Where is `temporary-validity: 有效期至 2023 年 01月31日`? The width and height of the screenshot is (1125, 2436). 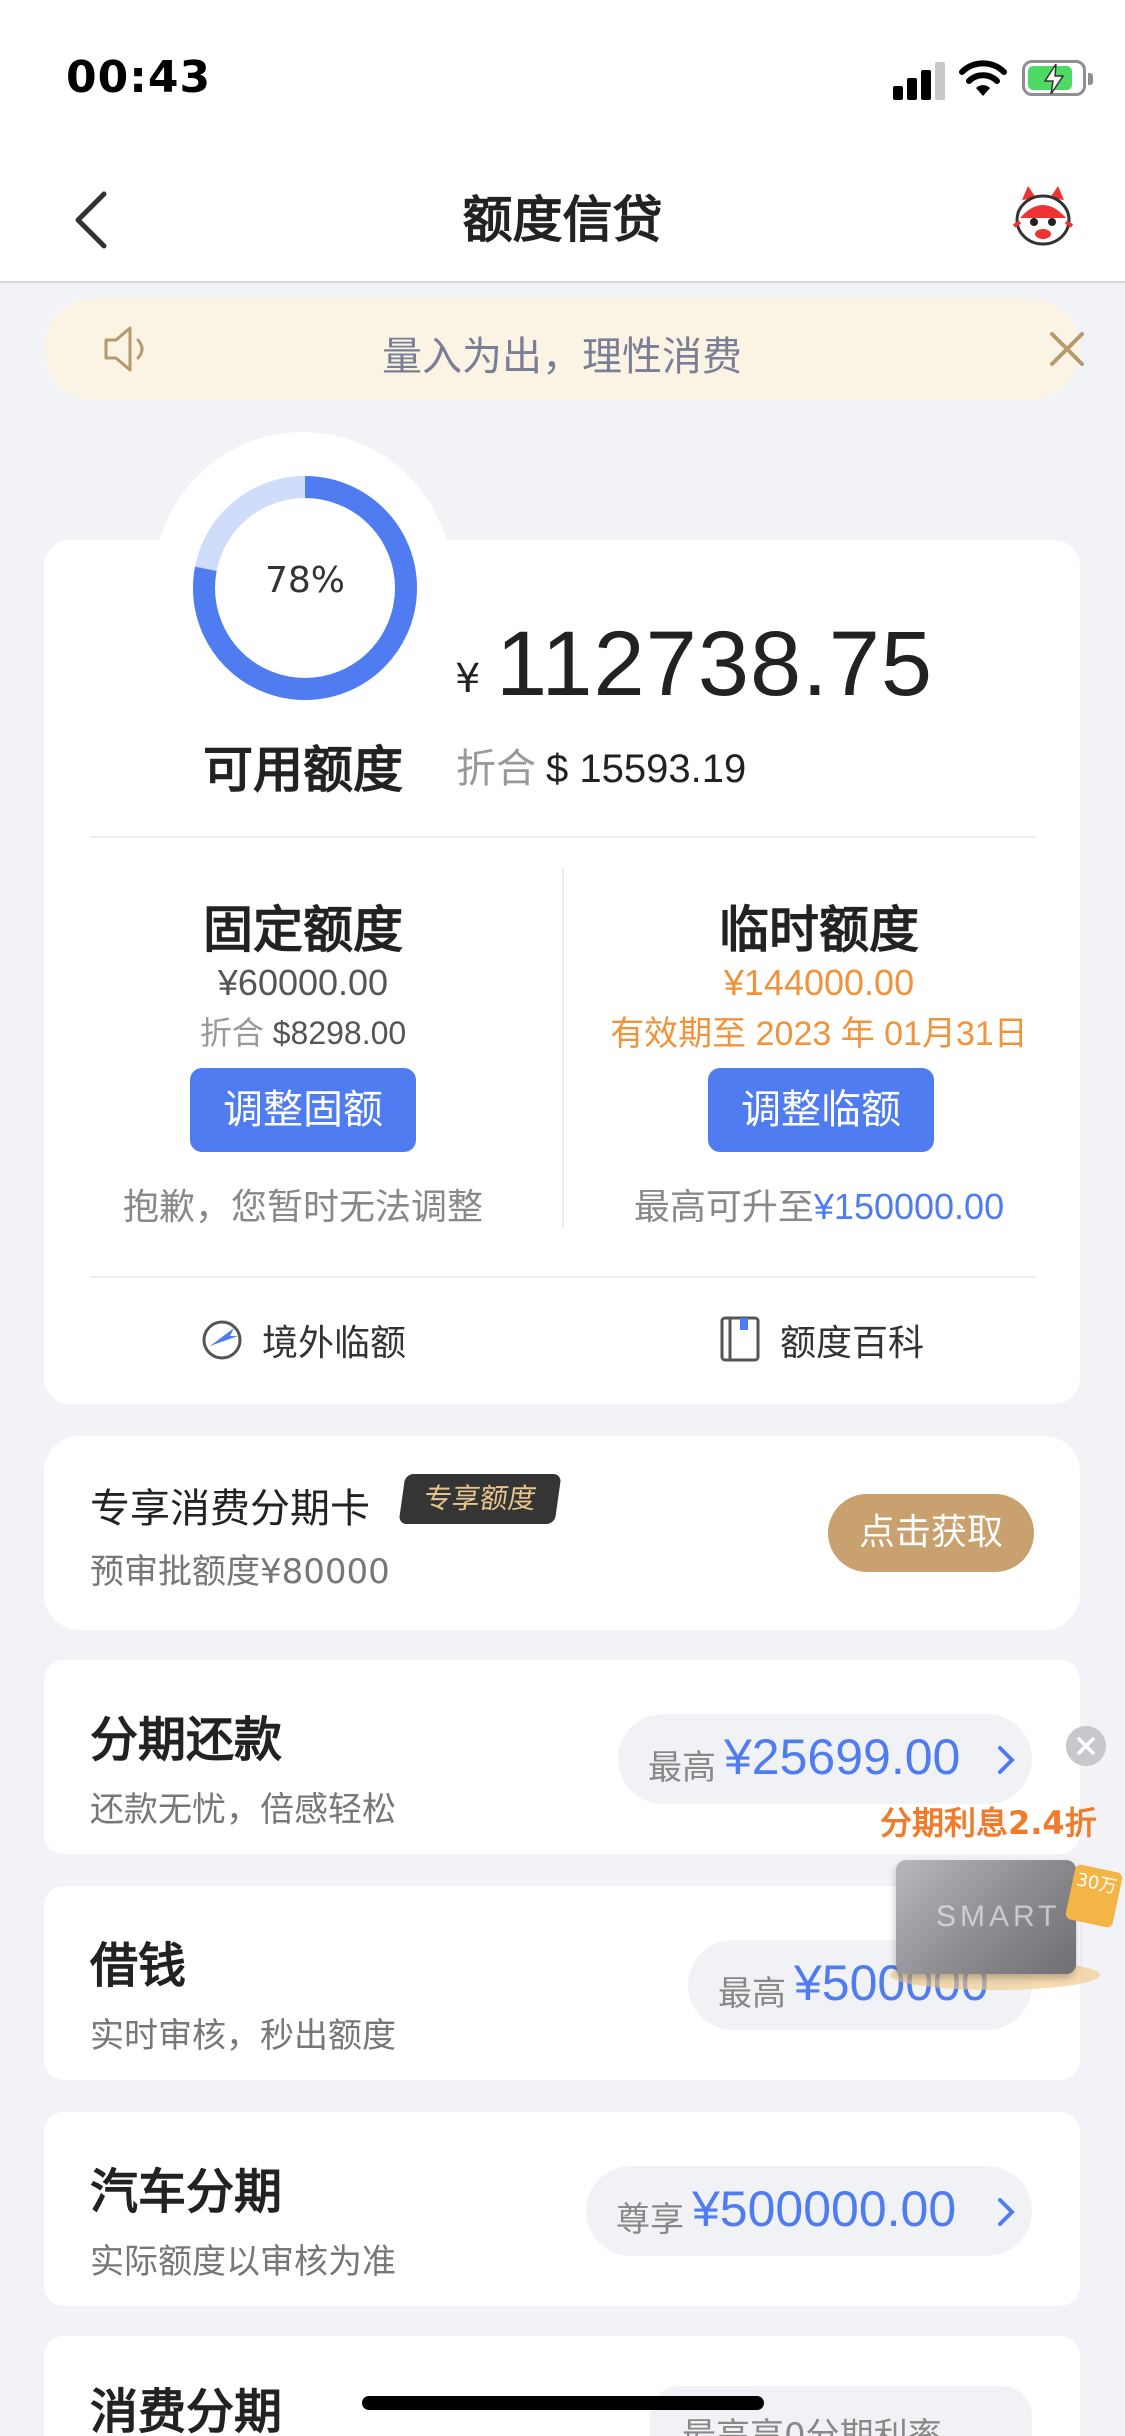
temporary-validity: 有效期至 2023 年 01月31日 is located at coordinates (819, 1034).